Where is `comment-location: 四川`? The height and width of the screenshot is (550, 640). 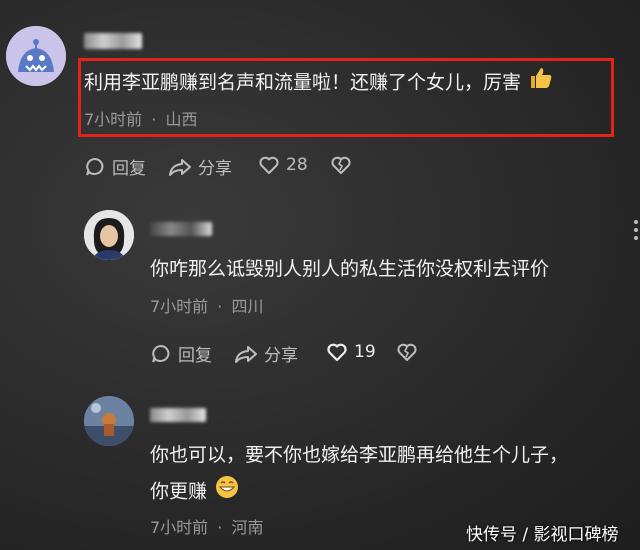
comment-location: 四川 is located at coordinates (247, 306).